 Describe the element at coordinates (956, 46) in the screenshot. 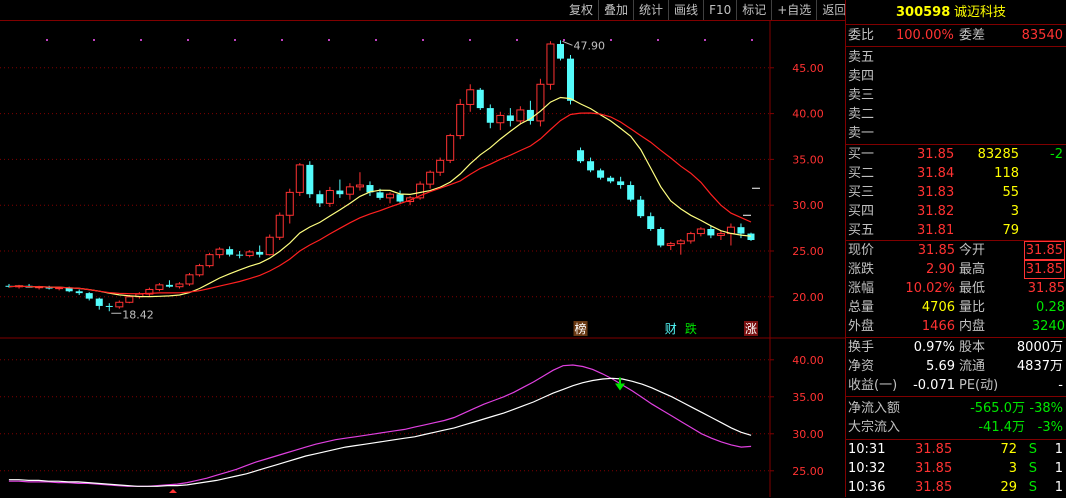

I see `weibi-divider` at that location.